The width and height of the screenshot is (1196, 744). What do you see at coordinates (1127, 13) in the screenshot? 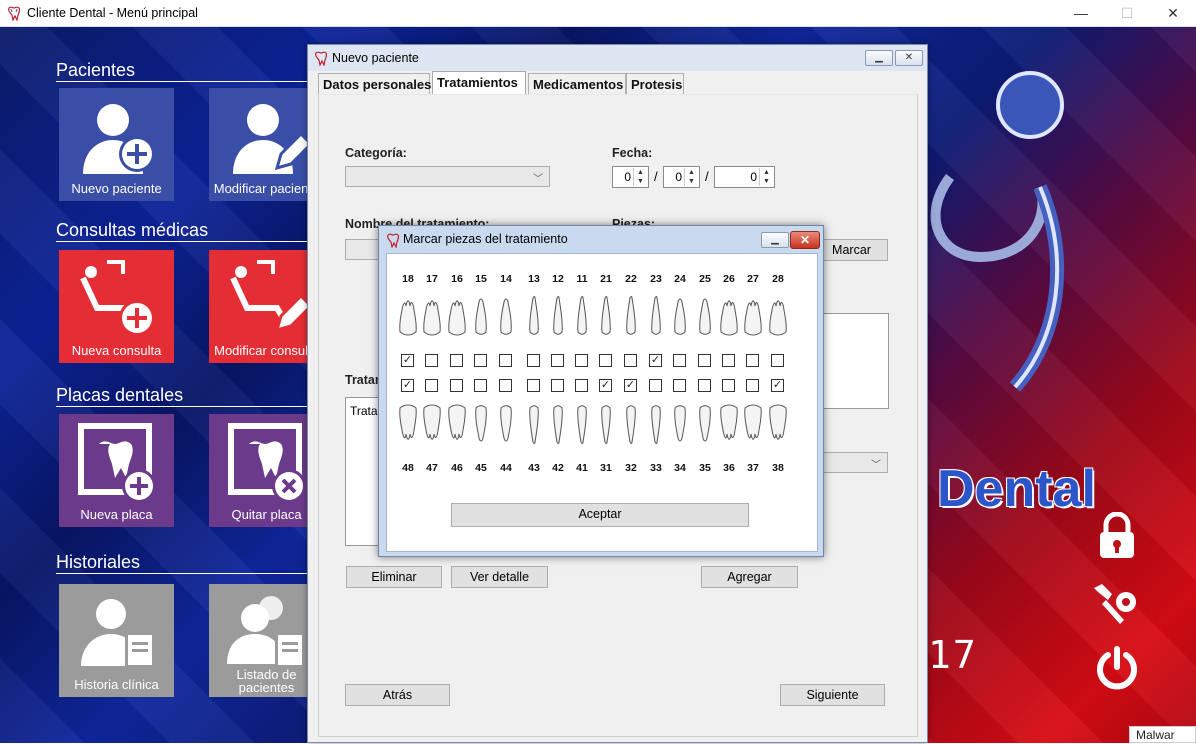
I see `maximize-button: ☐` at bounding box center [1127, 13].